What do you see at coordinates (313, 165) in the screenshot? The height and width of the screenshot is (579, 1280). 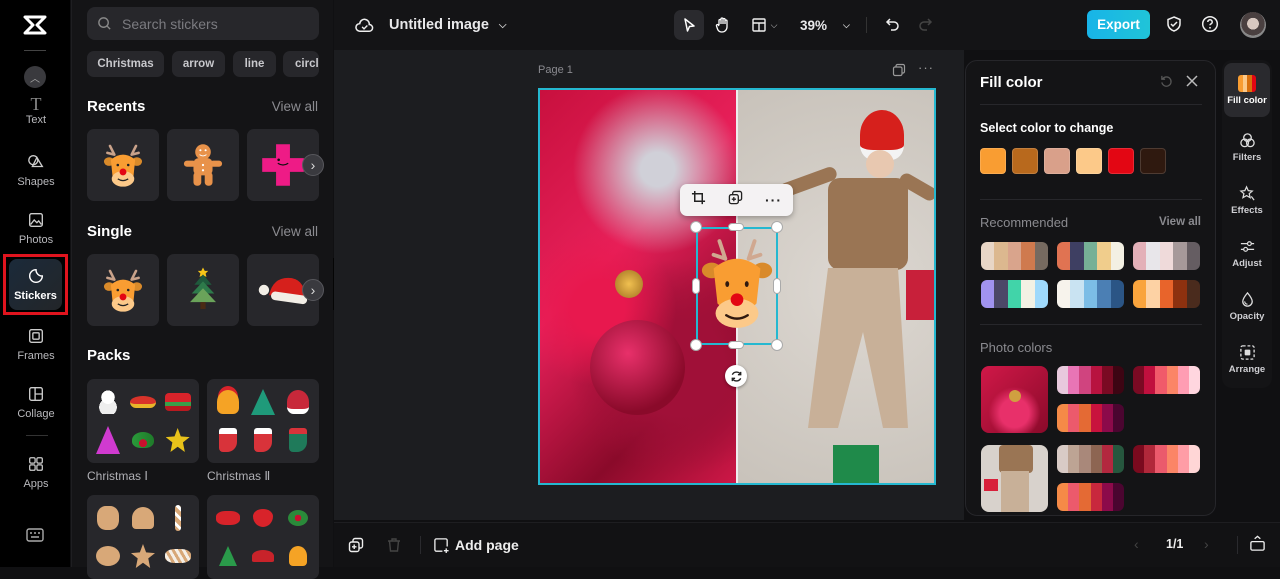 I see `recents-next-button: ›` at bounding box center [313, 165].